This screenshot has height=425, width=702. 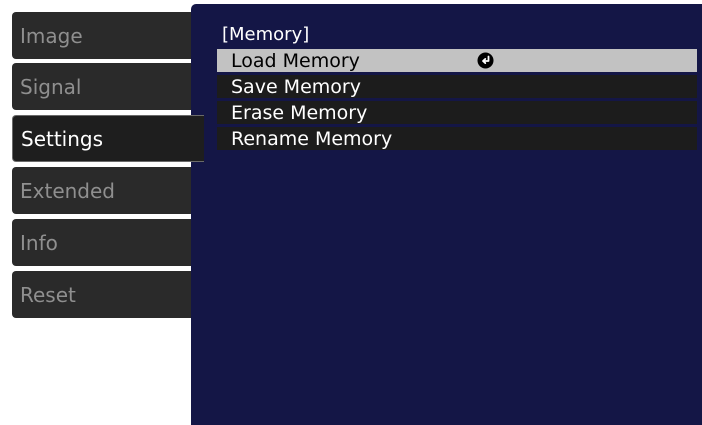 What do you see at coordinates (266, 34) in the screenshot?
I see `panel-title: [Memory]` at bounding box center [266, 34].